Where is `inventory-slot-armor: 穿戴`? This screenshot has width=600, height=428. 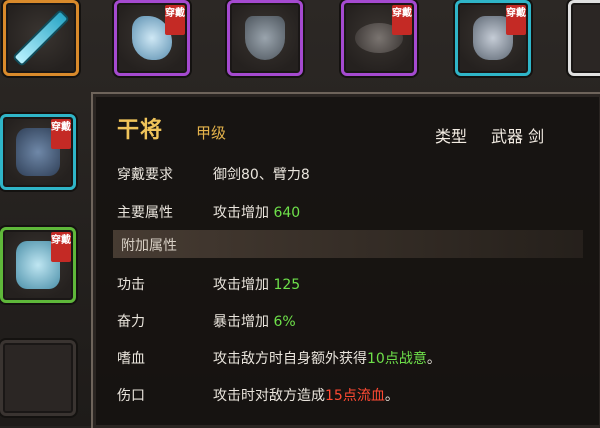 inventory-slot-armor: 穿戴 is located at coordinates (38, 152).